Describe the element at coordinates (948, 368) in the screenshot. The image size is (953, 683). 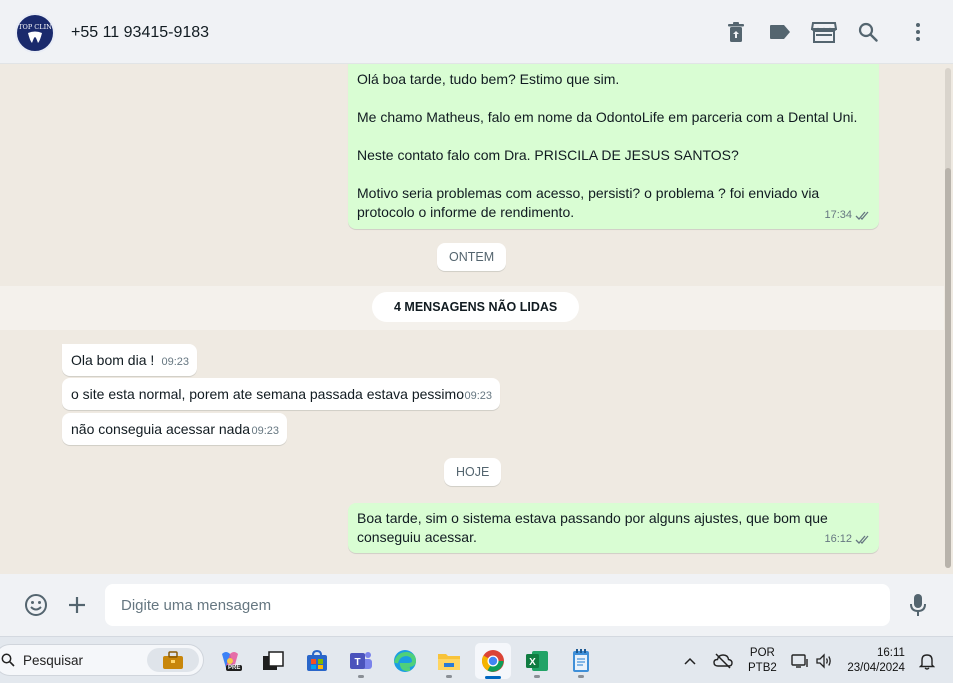
I see `chat-scrollbar-thumb` at that location.